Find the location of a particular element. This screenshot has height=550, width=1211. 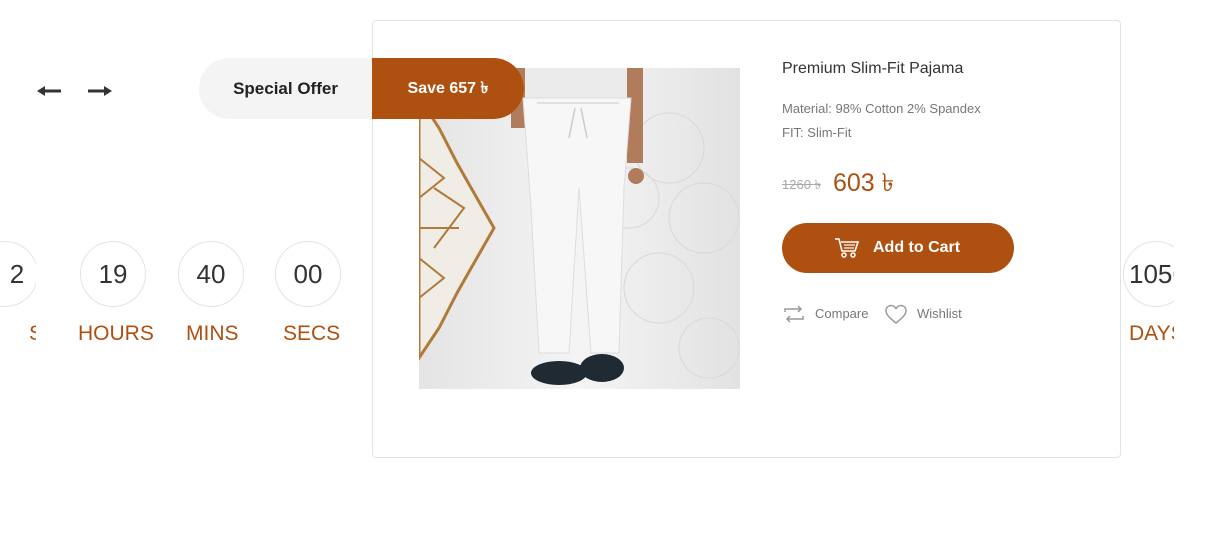

countdown-clipped-right: 1056 DAYS is located at coordinates (1147, 295).